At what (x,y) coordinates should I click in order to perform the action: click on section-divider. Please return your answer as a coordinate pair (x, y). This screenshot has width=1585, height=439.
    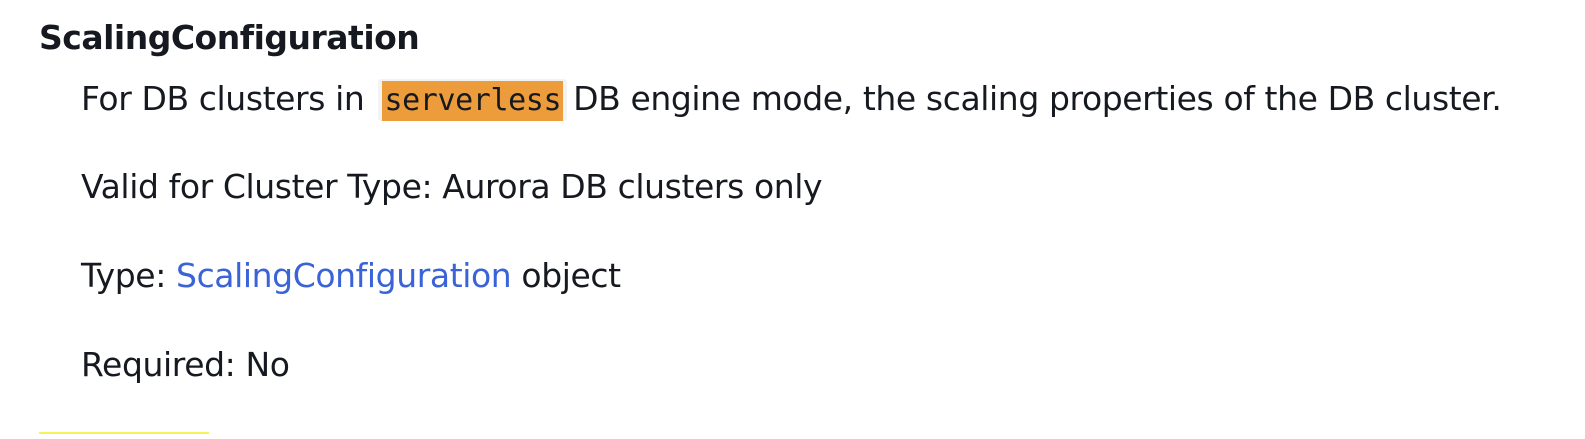
    Looking at the image, I should click on (124, 433).